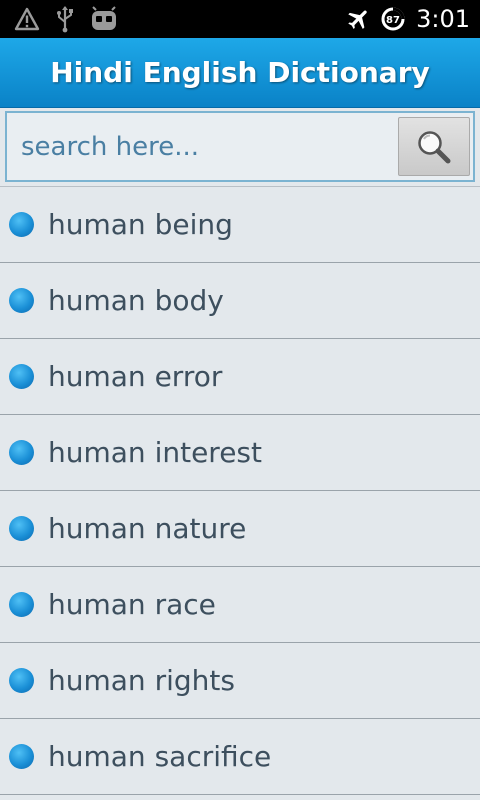 This screenshot has width=480, height=800. What do you see at coordinates (147, 528) in the screenshot?
I see `list-item-label: human nature` at bounding box center [147, 528].